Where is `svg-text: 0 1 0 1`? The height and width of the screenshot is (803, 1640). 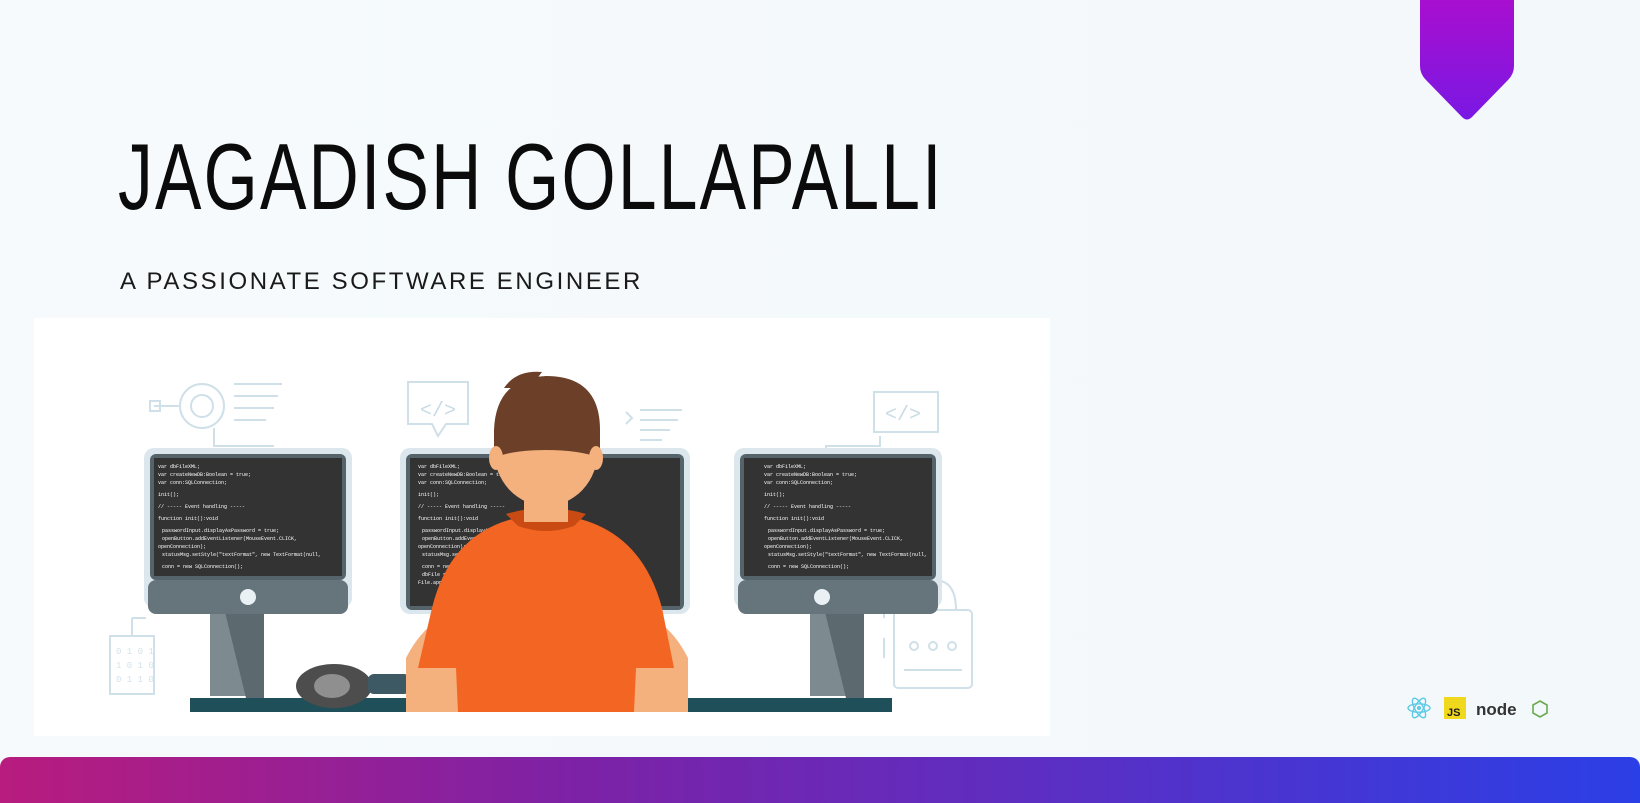
svg-text: 0 1 0 1 is located at coordinates (135, 652).